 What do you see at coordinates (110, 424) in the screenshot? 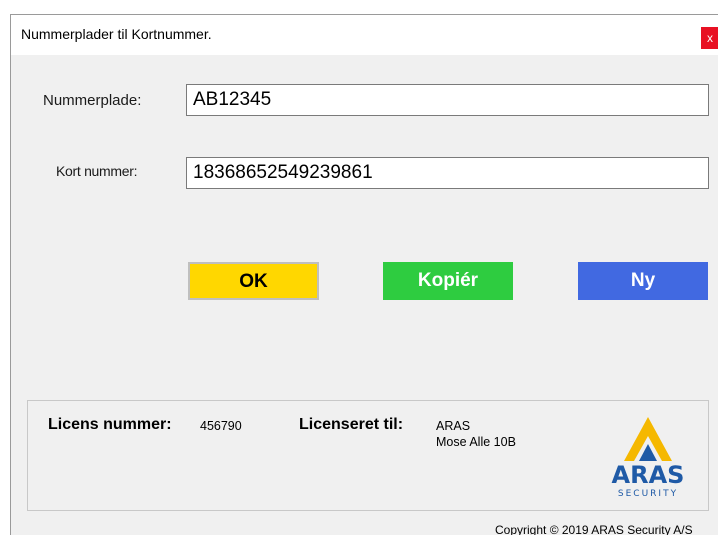
I see `license-number-label: Licens nummer:` at bounding box center [110, 424].